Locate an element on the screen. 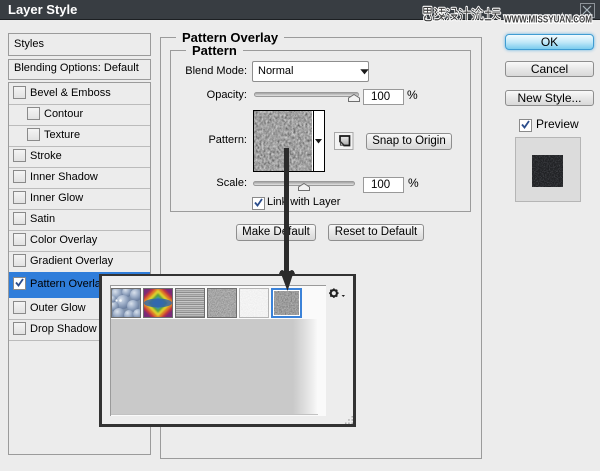 The height and width of the screenshot is (471, 600). svg-text: WWW.MISSYUAN.COM is located at coordinates (548, 19).